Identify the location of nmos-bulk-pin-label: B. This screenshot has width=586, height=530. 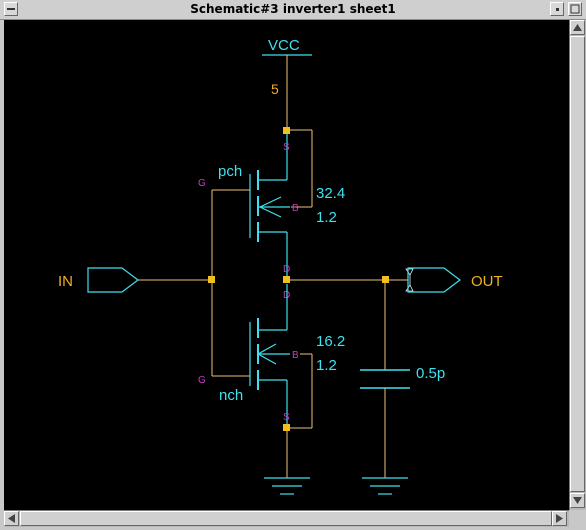
(295, 355).